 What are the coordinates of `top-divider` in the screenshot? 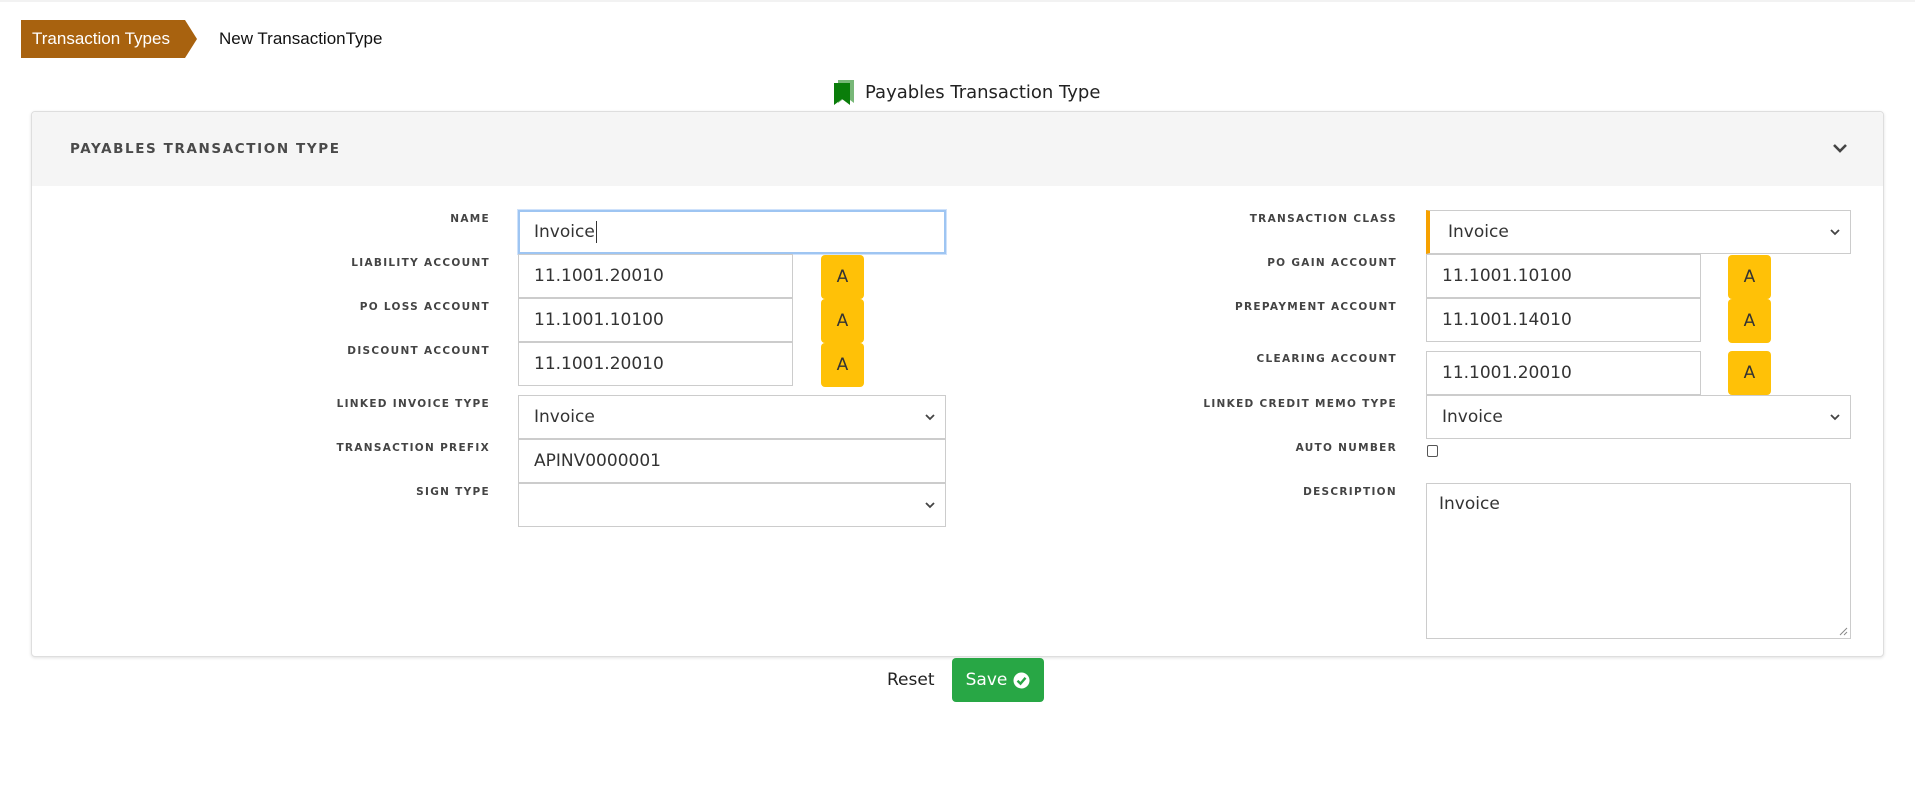 It's located at (957, 1).